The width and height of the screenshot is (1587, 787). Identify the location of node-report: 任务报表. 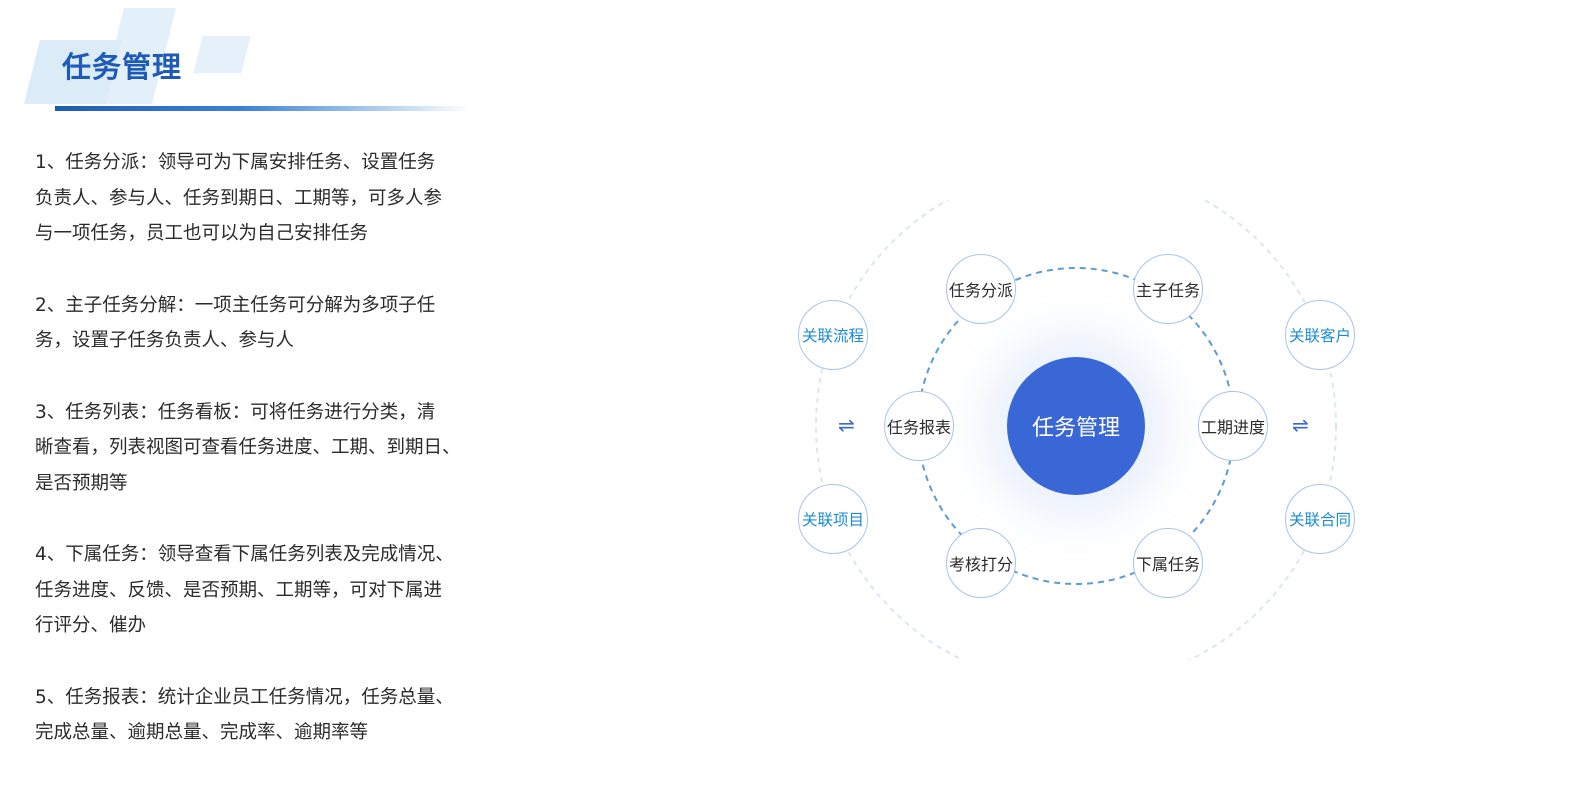
(919, 426).